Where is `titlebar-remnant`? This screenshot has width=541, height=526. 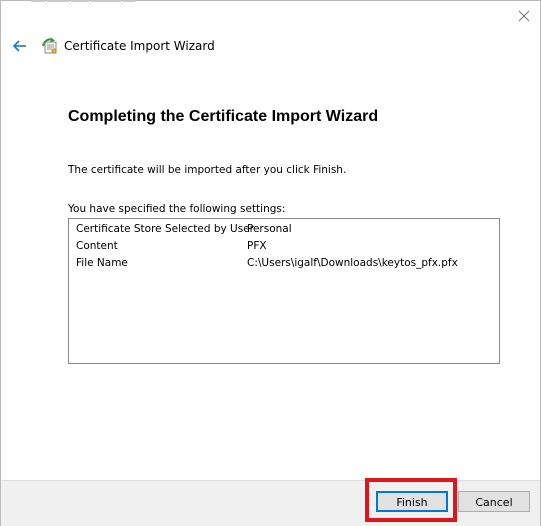
titlebar-remnant is located at coordinates (96, 2).